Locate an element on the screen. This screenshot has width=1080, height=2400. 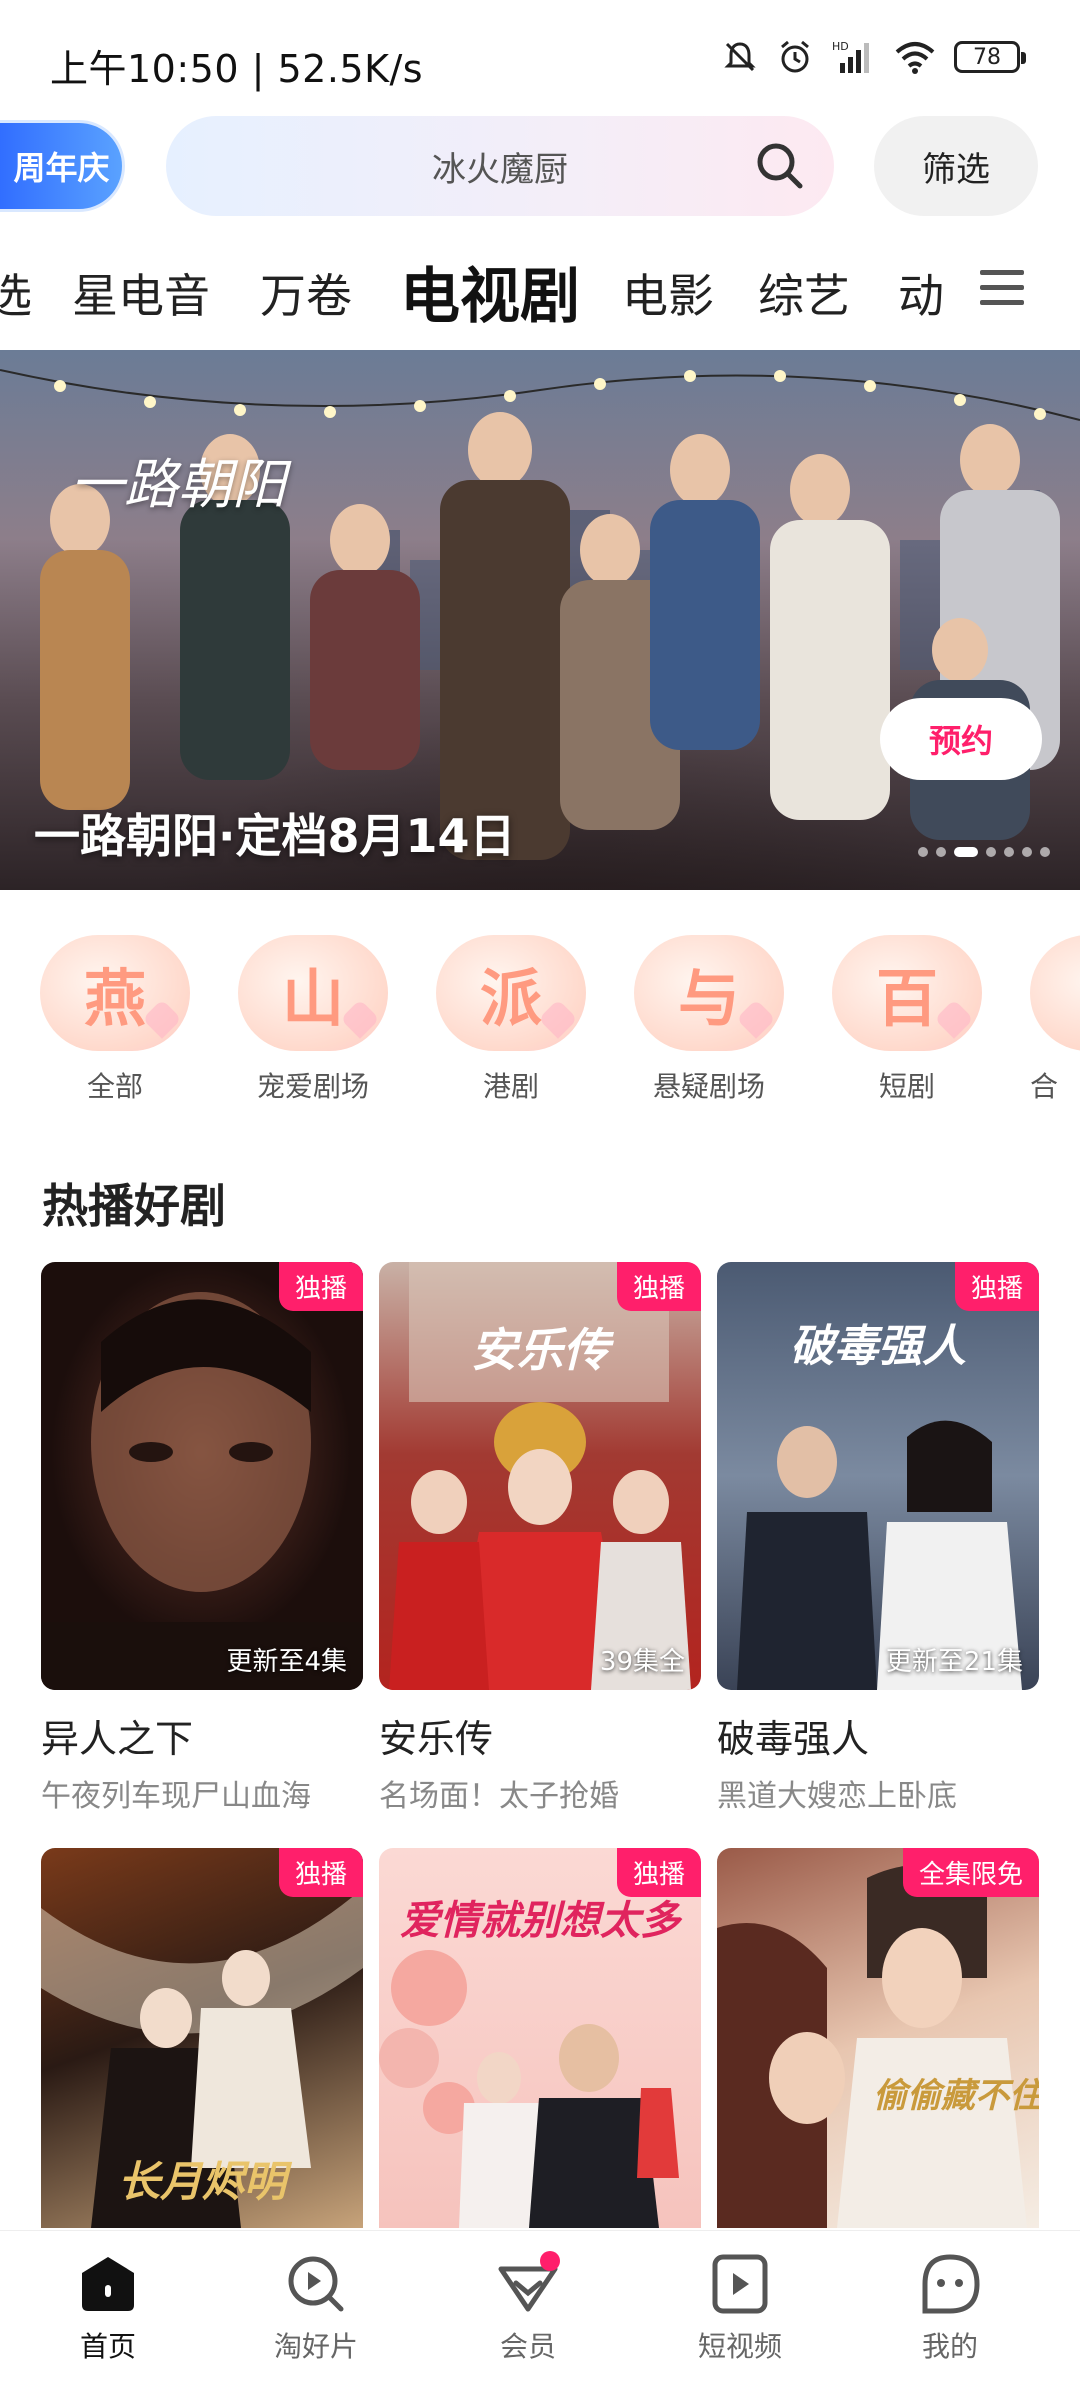
filter-button: 筛选 is located at coordinates (956, 166).